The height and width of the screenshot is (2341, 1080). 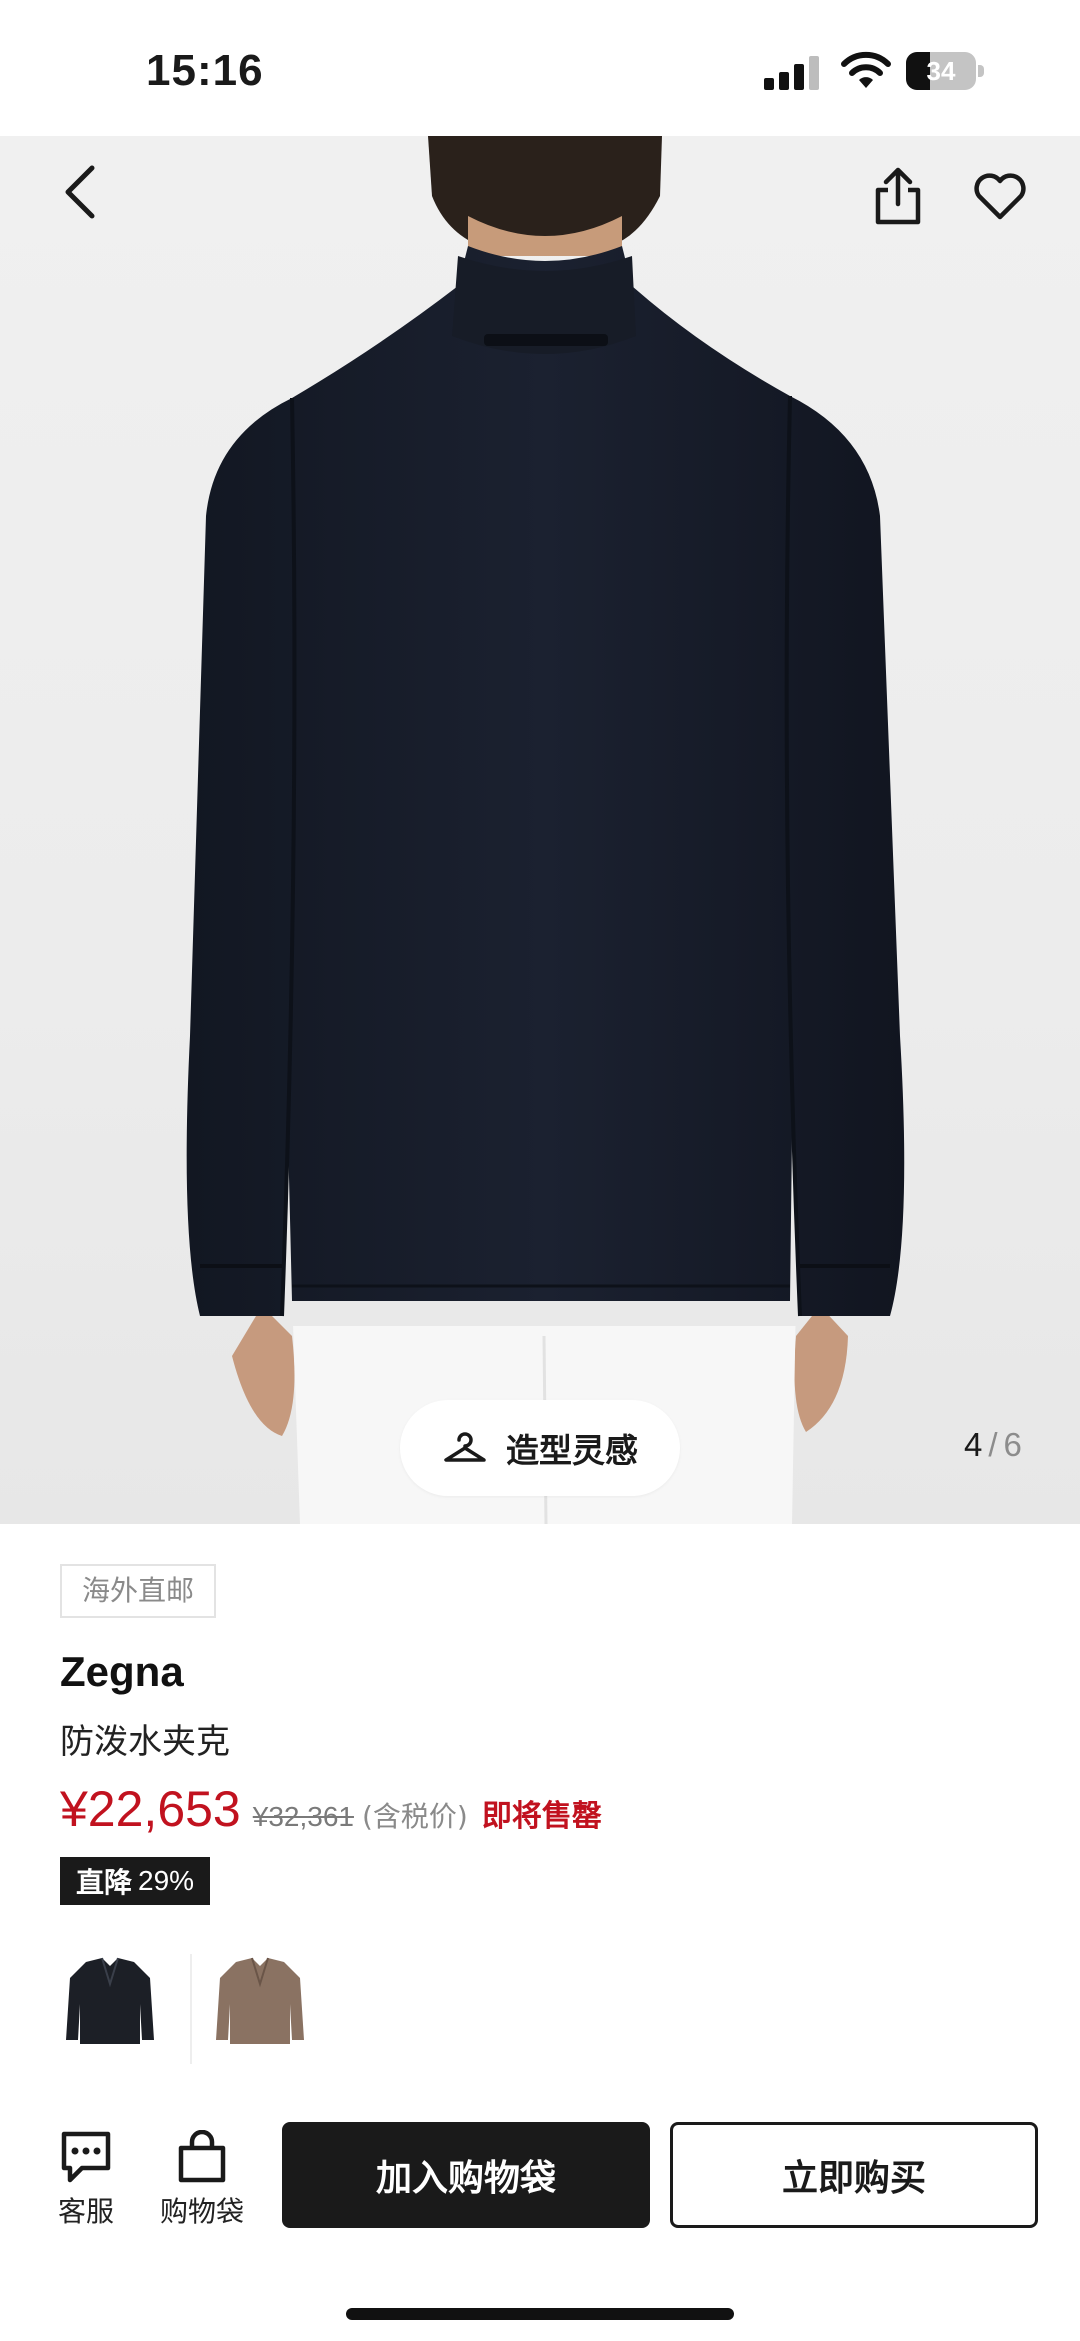 I want to click on battery-level: 34, so click(x=941, y=71).